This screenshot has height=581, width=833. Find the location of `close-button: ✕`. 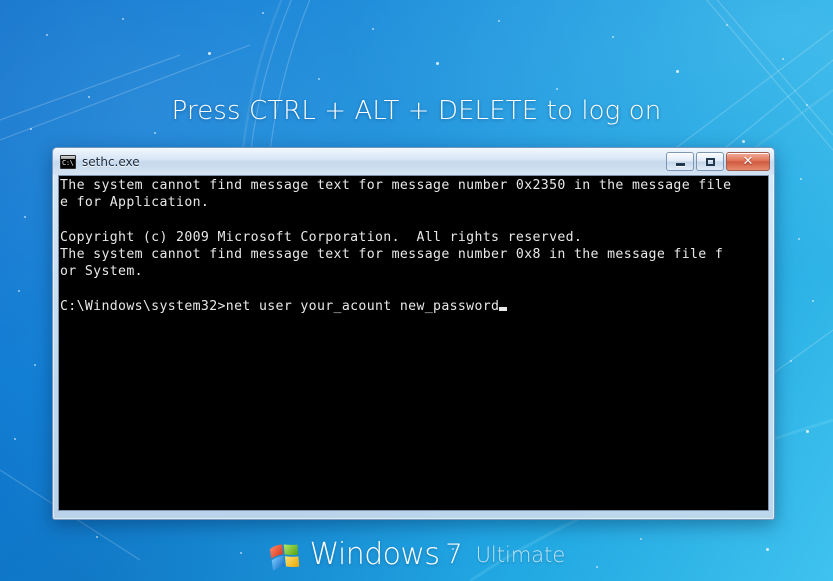

close-button: ✕ is located at coordinates (748, 161).